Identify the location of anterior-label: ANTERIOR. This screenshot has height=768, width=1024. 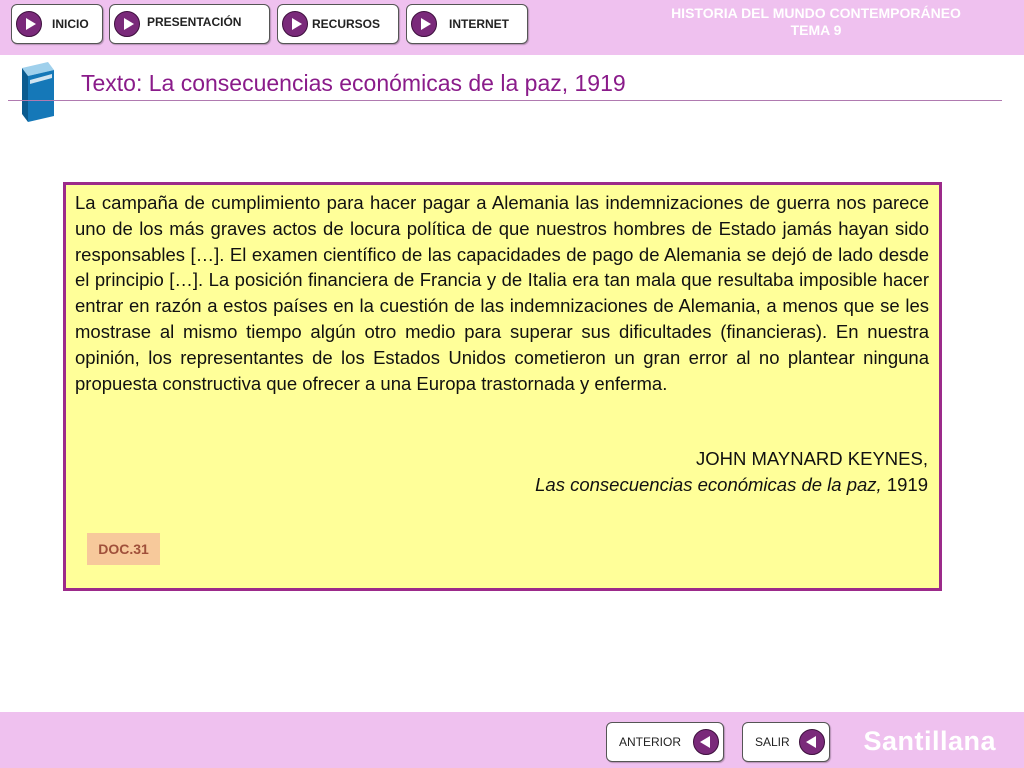
(650, 742).